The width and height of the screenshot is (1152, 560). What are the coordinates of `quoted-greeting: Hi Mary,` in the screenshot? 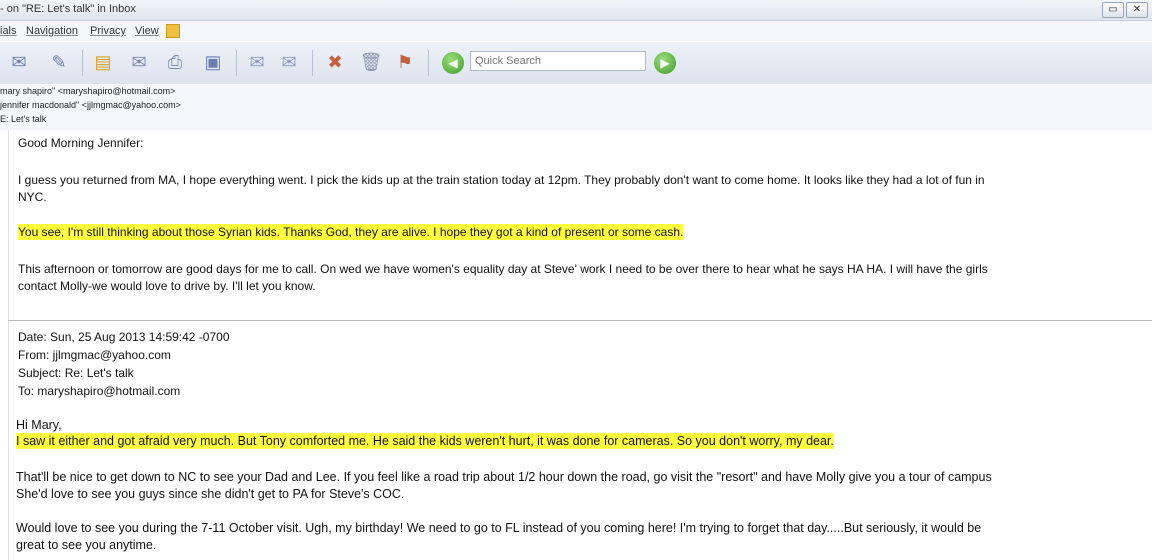 It's located at (39, 425).